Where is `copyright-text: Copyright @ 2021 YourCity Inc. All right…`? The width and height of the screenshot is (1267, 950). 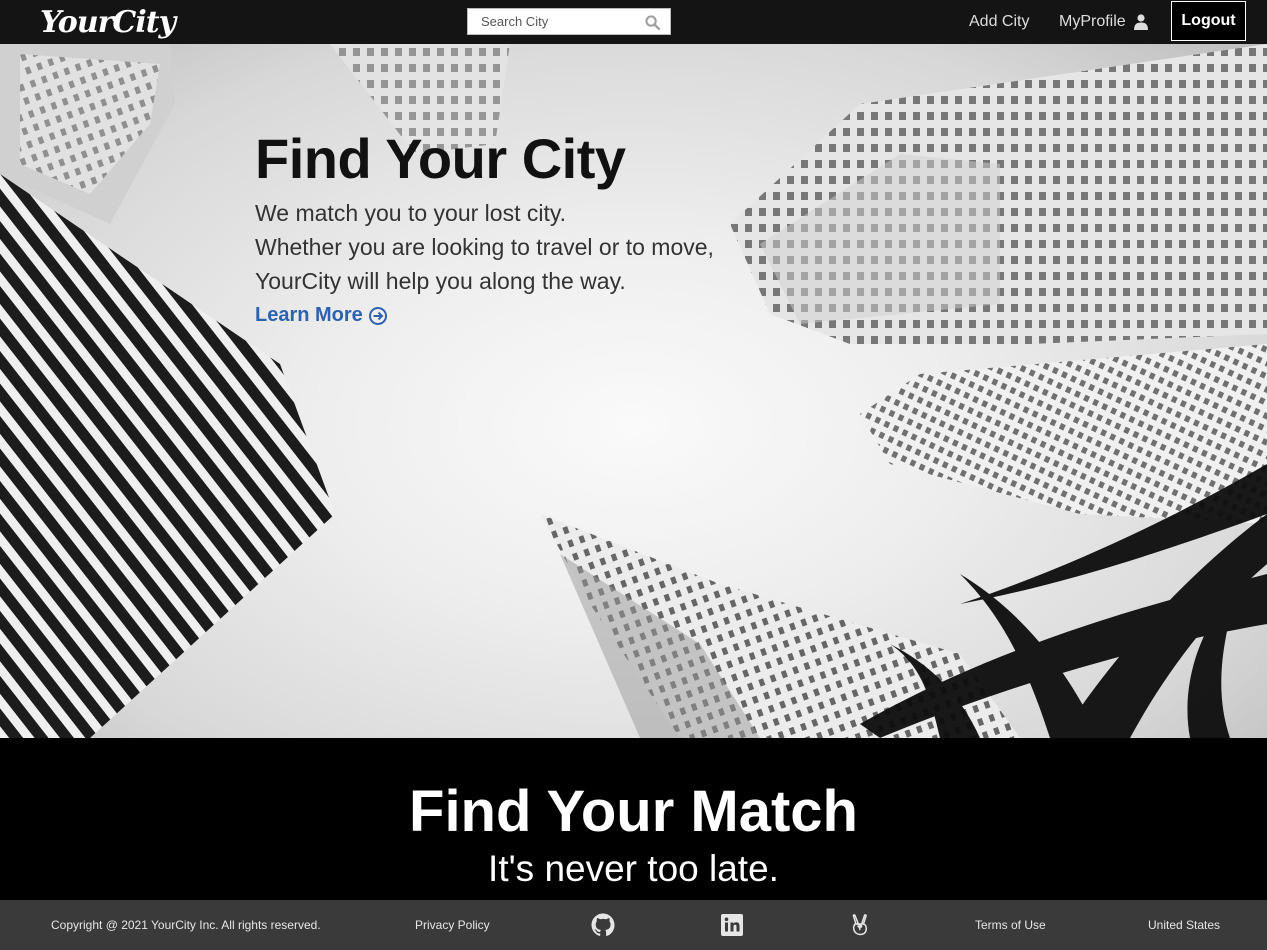 copyright-text: Copyright @ 2021 YourCity Inc. All right… is located at coordinates (186, 925).